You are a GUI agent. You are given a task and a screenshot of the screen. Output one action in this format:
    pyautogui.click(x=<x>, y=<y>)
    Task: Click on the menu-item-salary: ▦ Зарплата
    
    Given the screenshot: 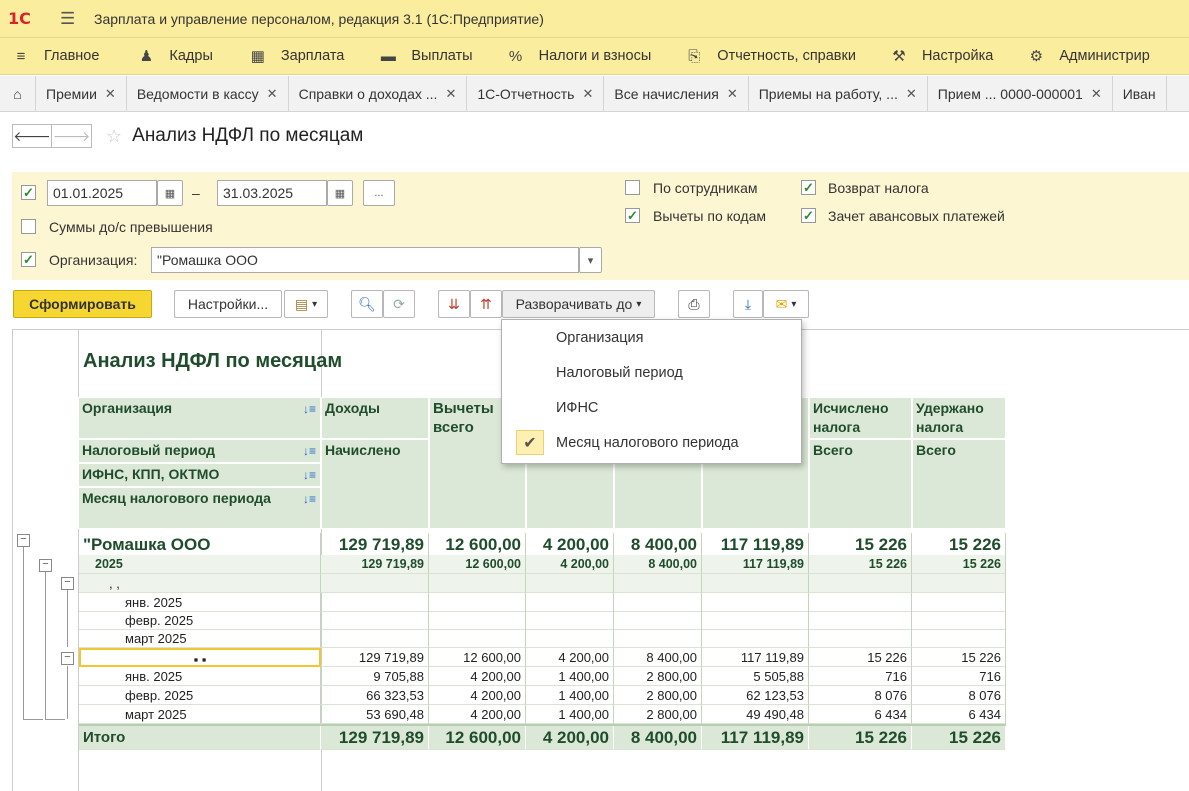 What is the action you would take?
    pyautogui.click(x=297, y=56)
    